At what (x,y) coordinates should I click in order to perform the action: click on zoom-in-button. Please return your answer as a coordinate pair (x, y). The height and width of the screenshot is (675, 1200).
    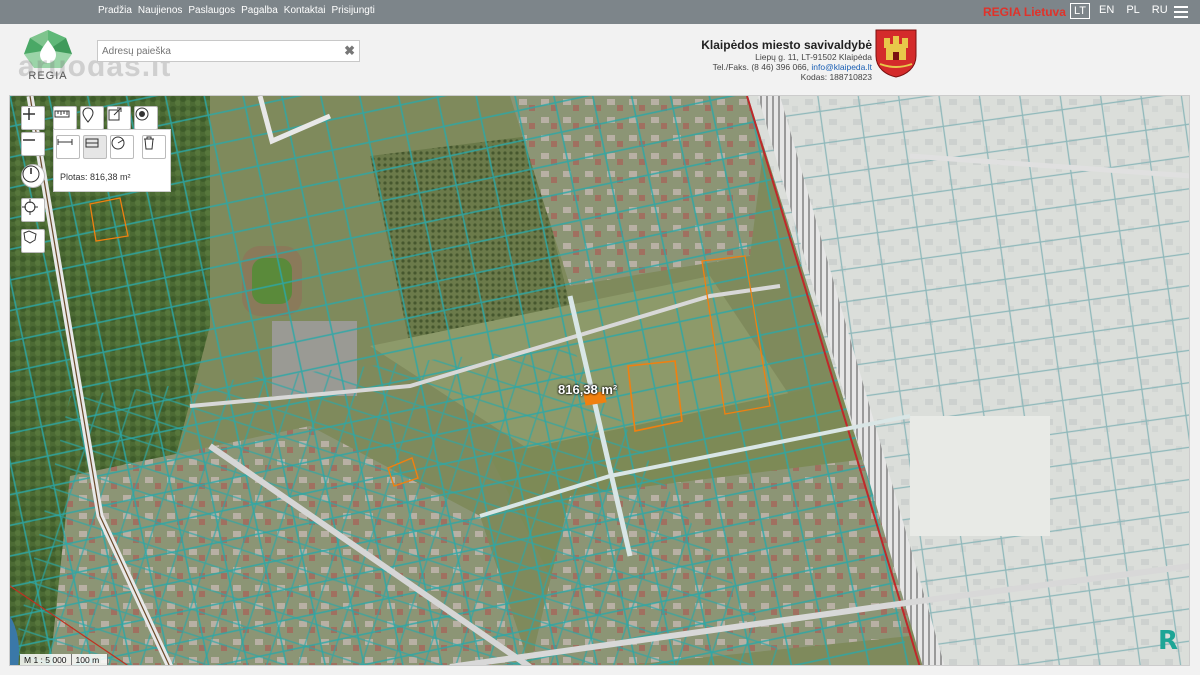
    Looking at the image, I should click on (33, 118).